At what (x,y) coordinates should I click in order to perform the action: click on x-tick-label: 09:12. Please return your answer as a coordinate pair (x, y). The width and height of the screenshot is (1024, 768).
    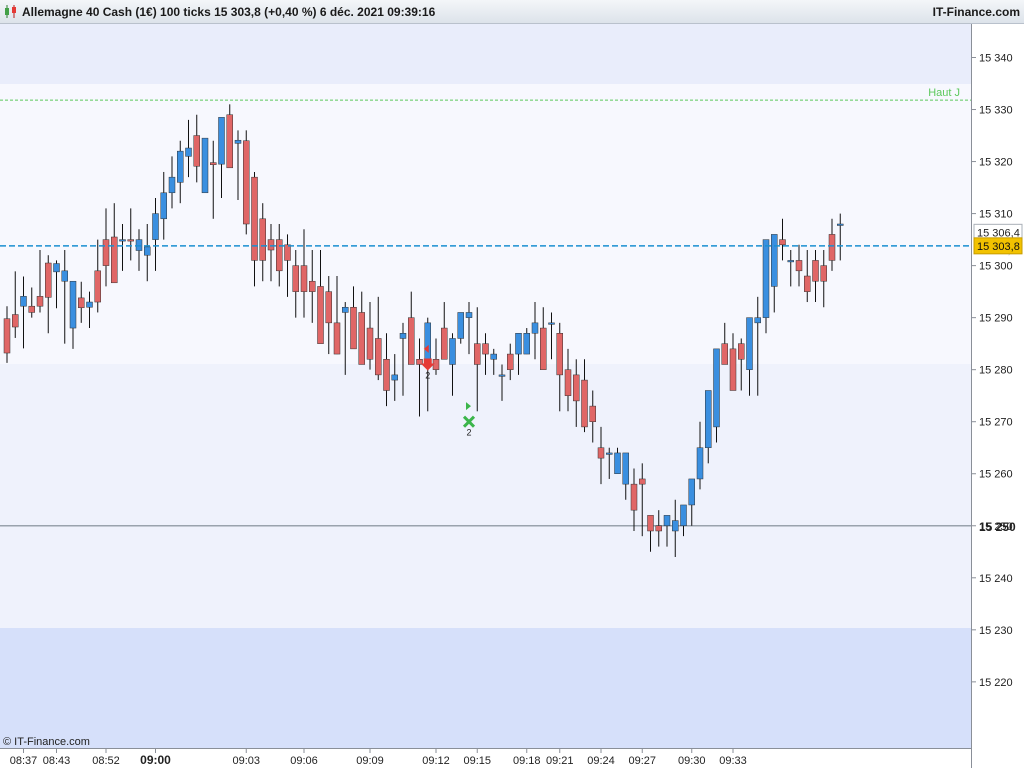
    Looking at the image, I should click on (436, 761).